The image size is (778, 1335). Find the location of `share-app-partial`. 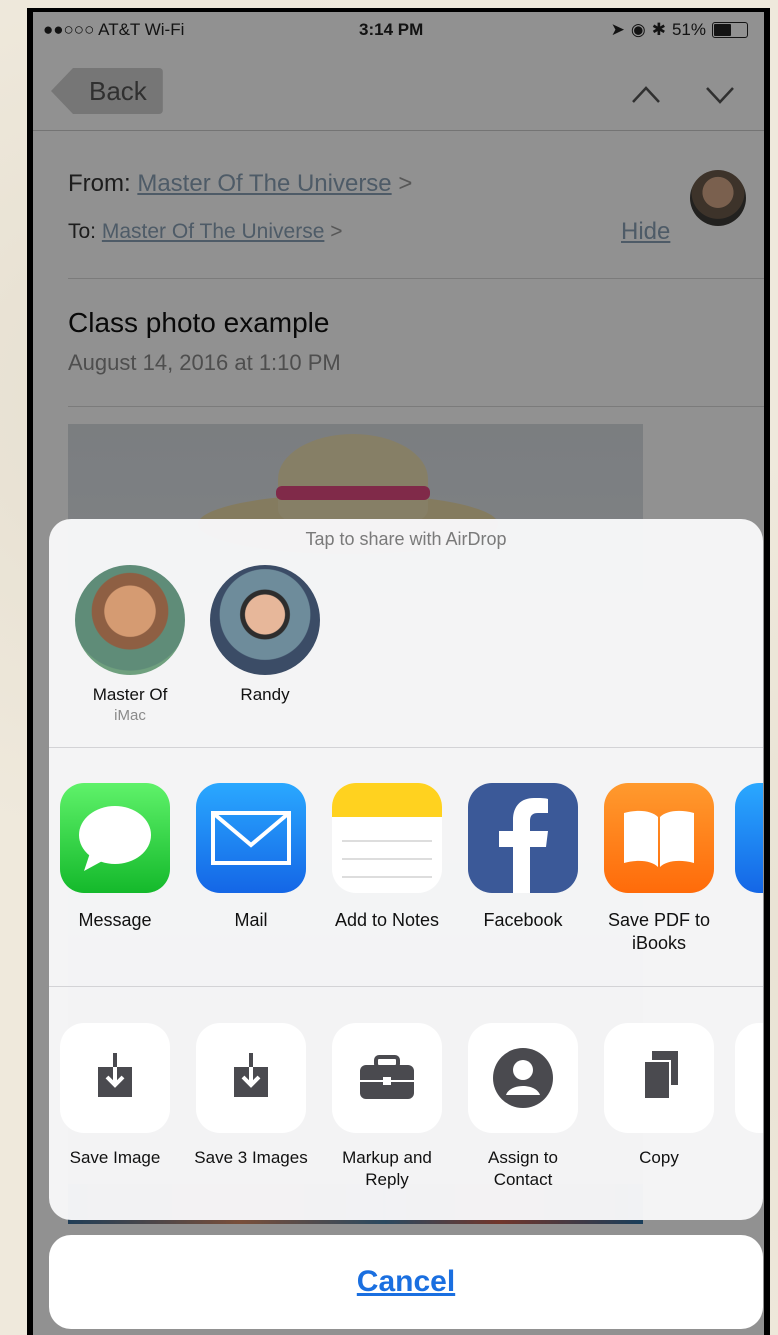

share-app-partial is located at coordinates (749, 838).